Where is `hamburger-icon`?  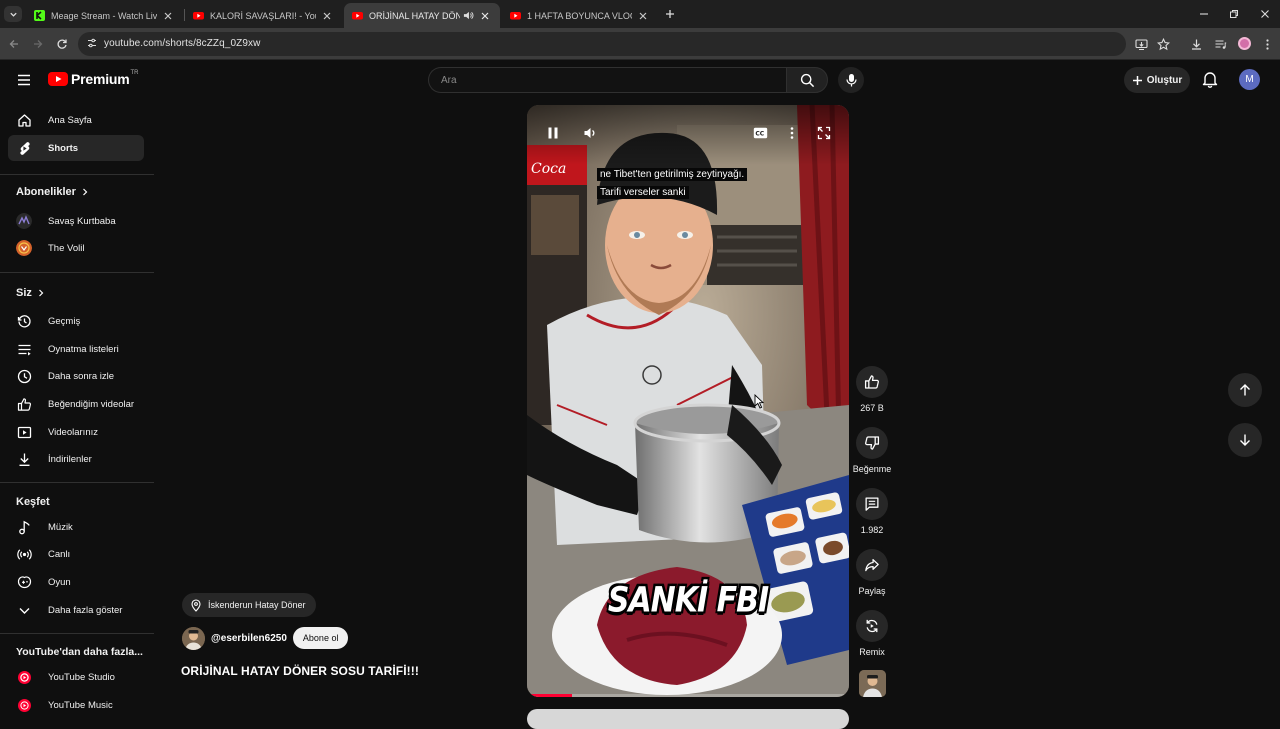 hamburger-icon is located at coordinates (24, 80).